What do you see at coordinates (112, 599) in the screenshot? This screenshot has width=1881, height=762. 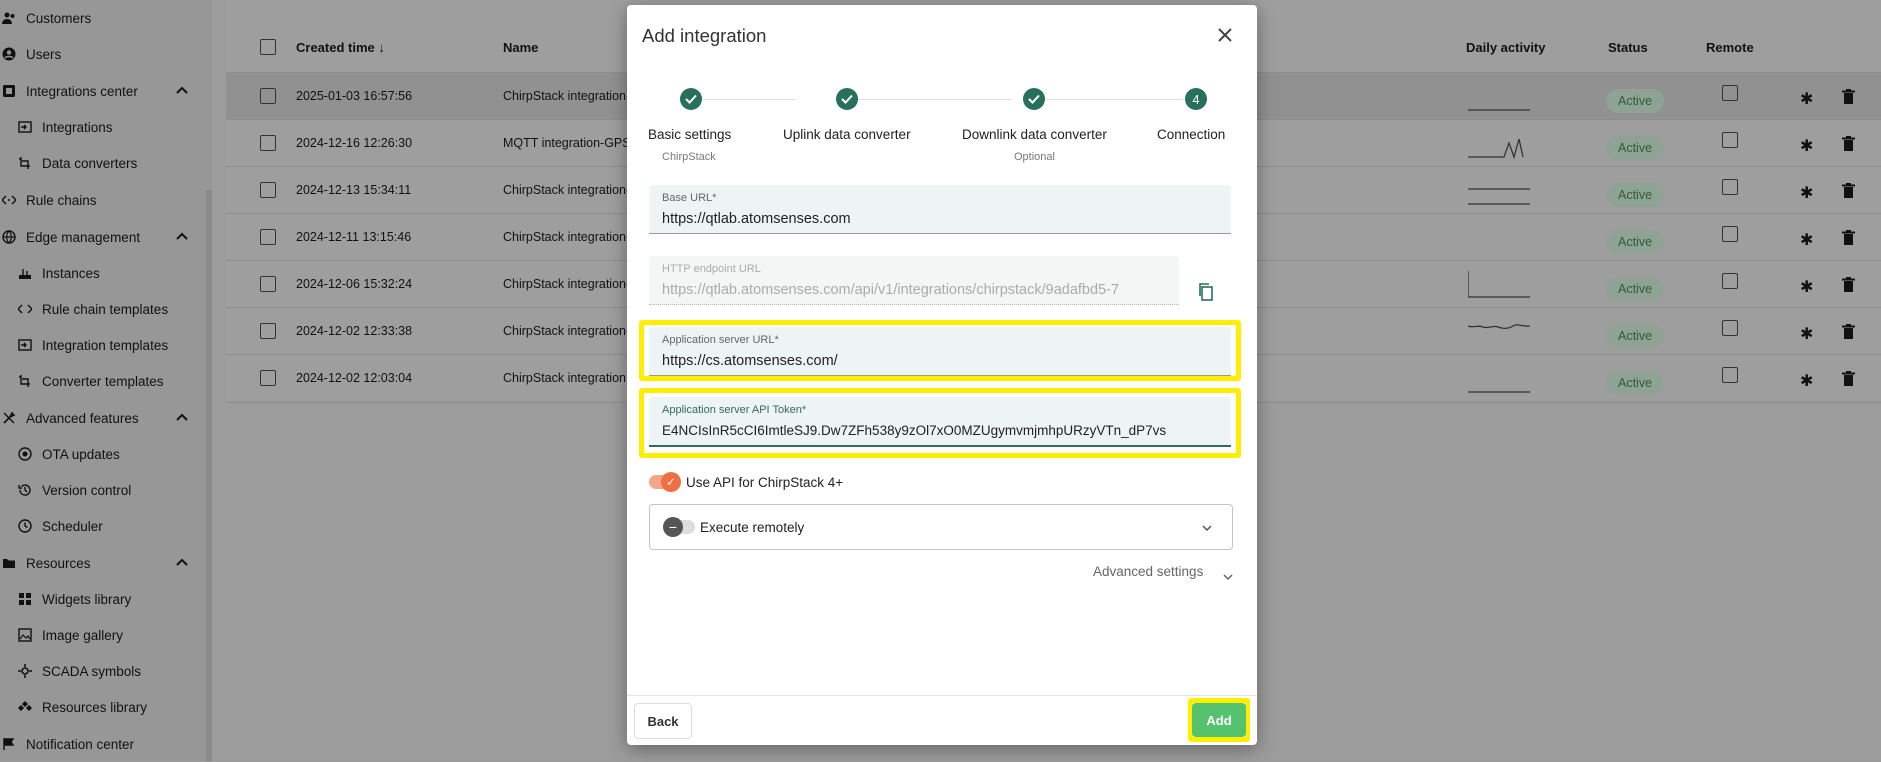 I see `sidebar-item-widgets-library: Widgets library` at bounding box center [112, 599].